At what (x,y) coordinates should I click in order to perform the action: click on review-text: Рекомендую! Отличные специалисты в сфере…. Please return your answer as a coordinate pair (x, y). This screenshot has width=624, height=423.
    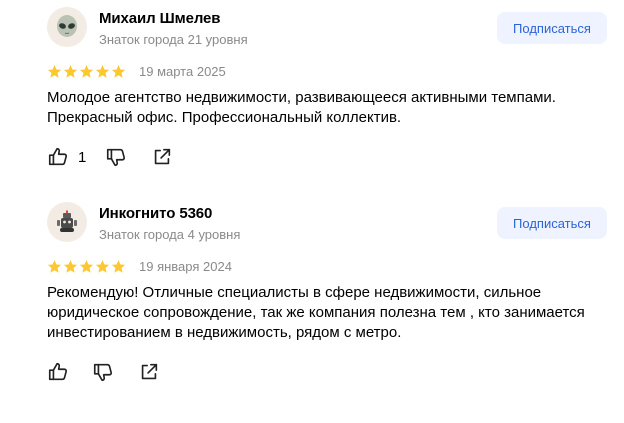
    Looking at the image, I should click on (316, 312).